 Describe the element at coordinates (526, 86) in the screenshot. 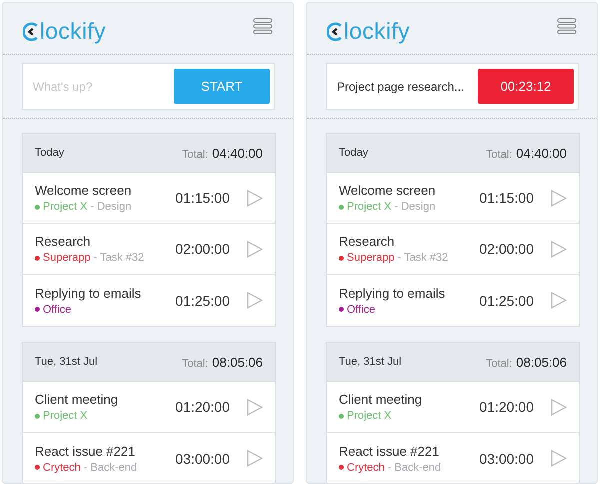

I see `stop-timer-button: 00:23:12` at that location.